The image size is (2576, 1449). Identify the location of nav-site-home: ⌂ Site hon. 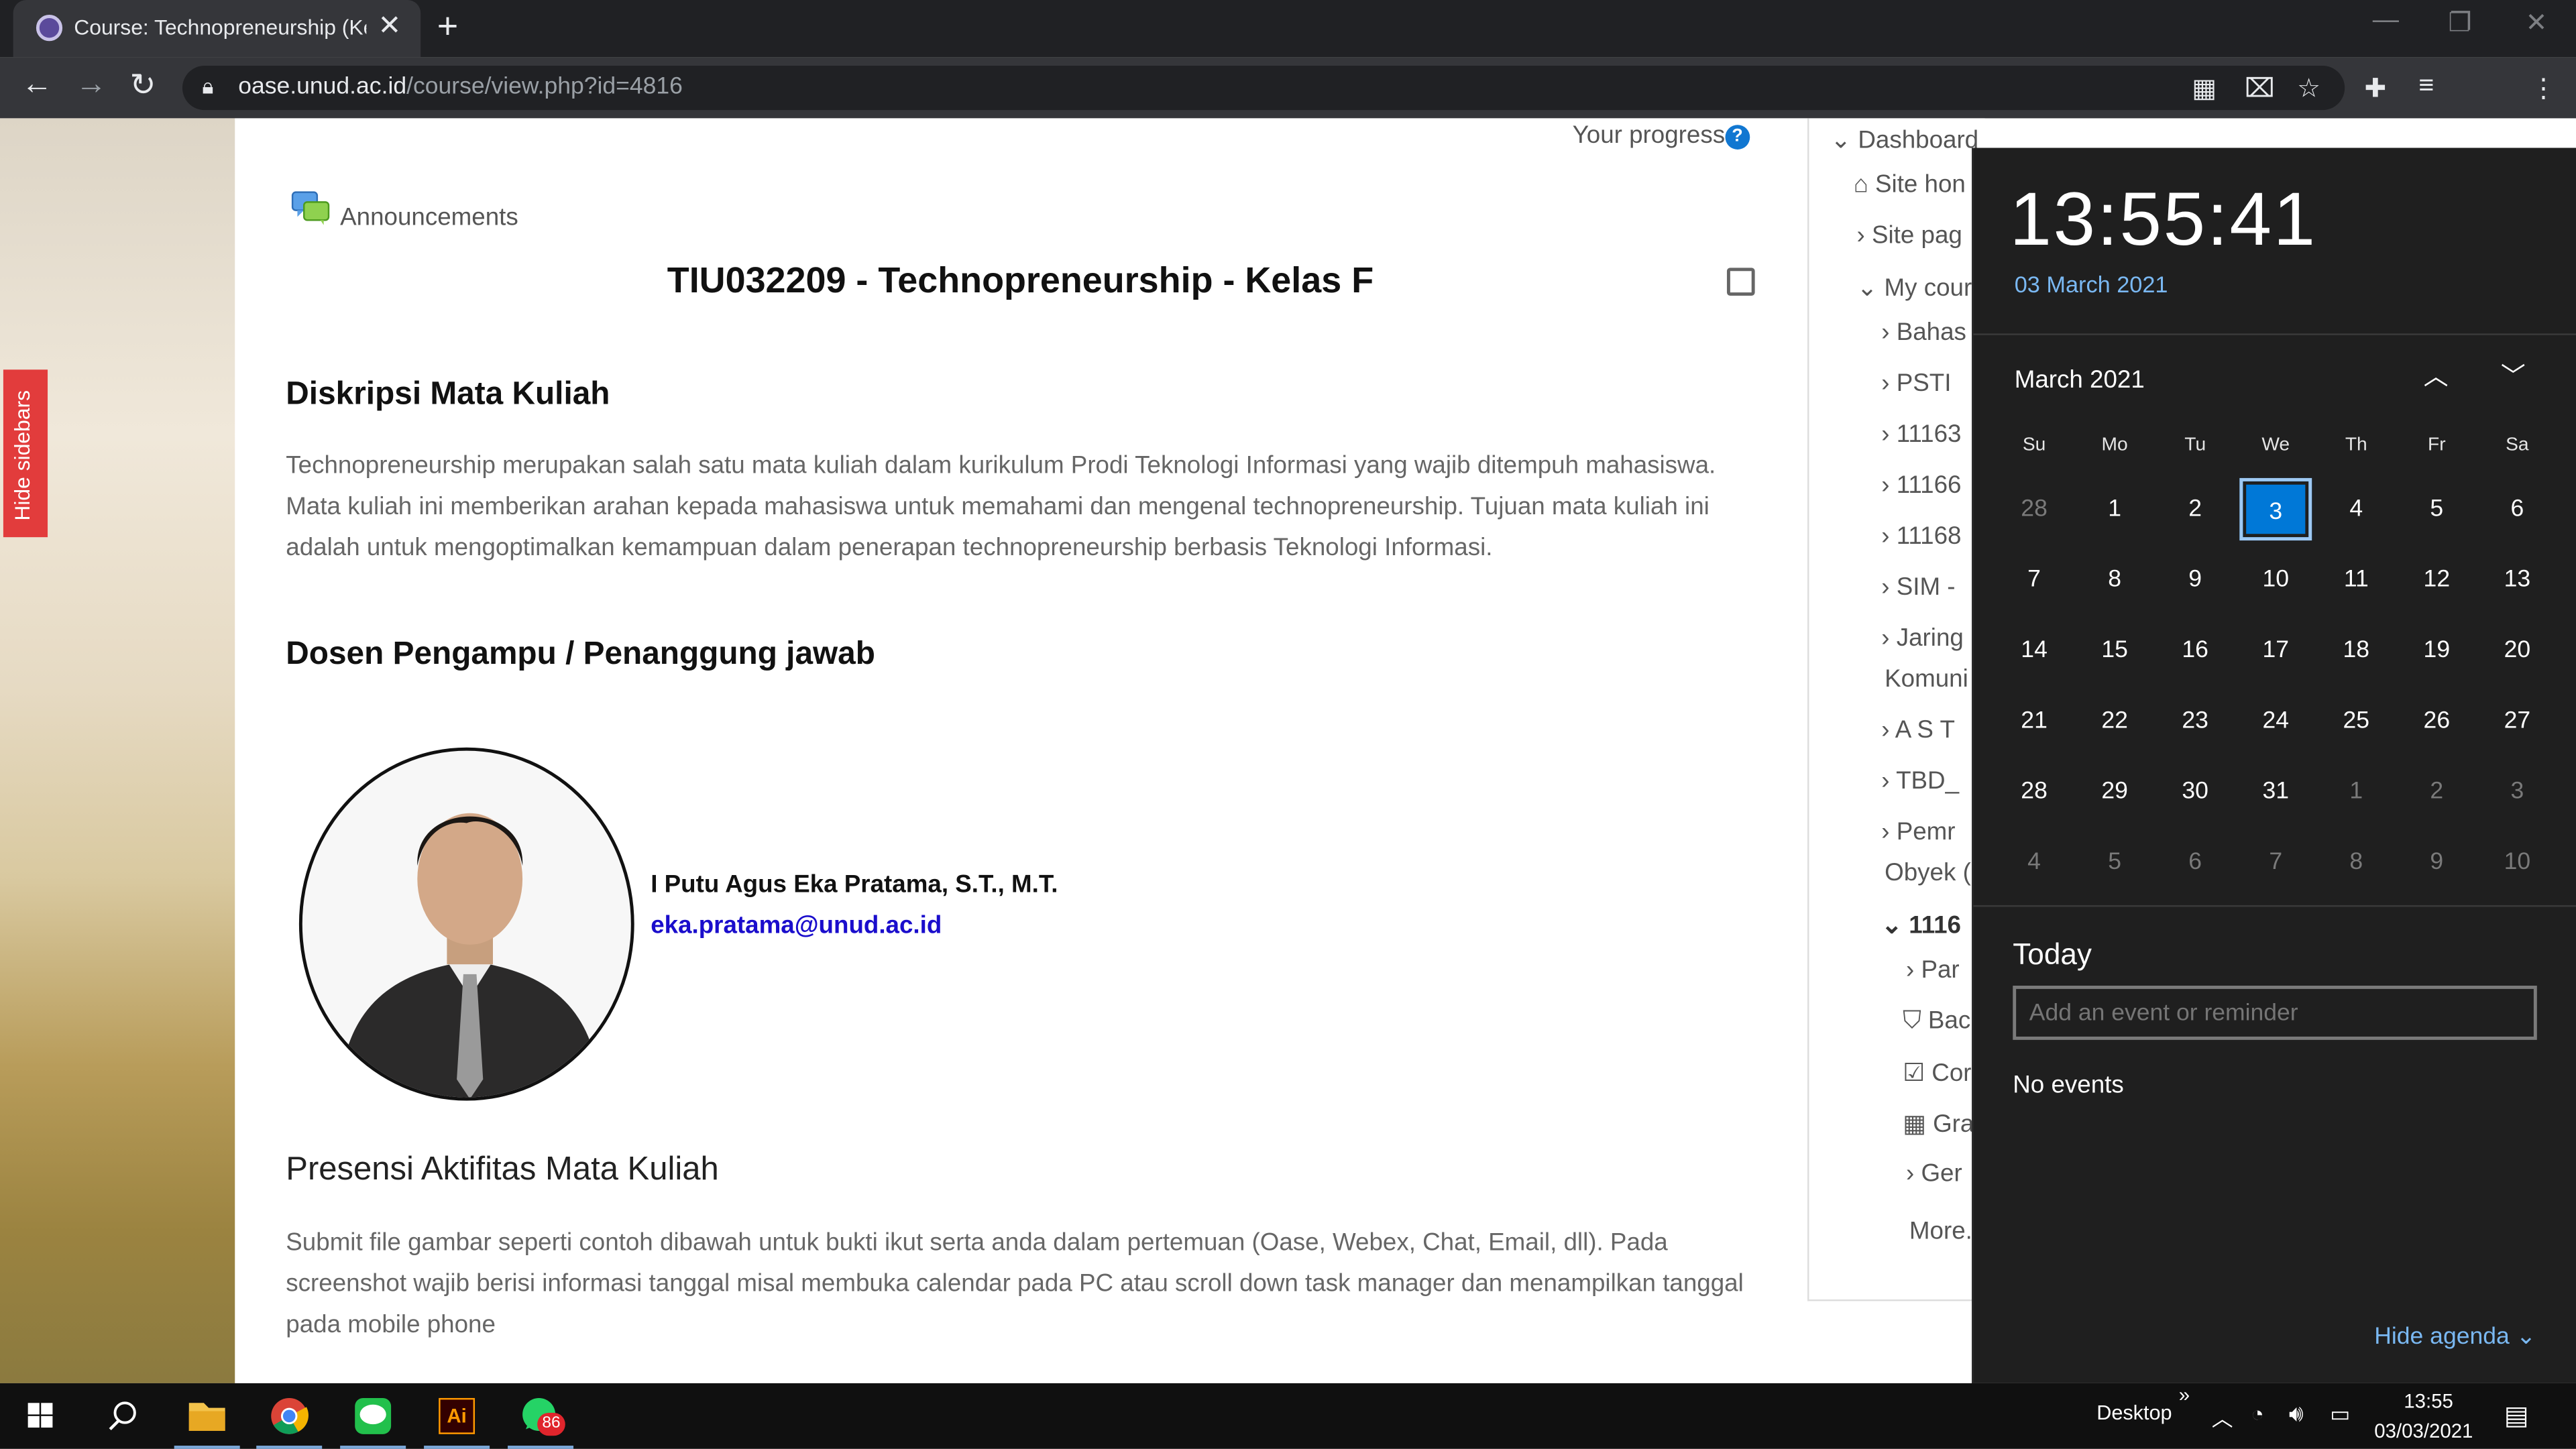
(1910, 185).